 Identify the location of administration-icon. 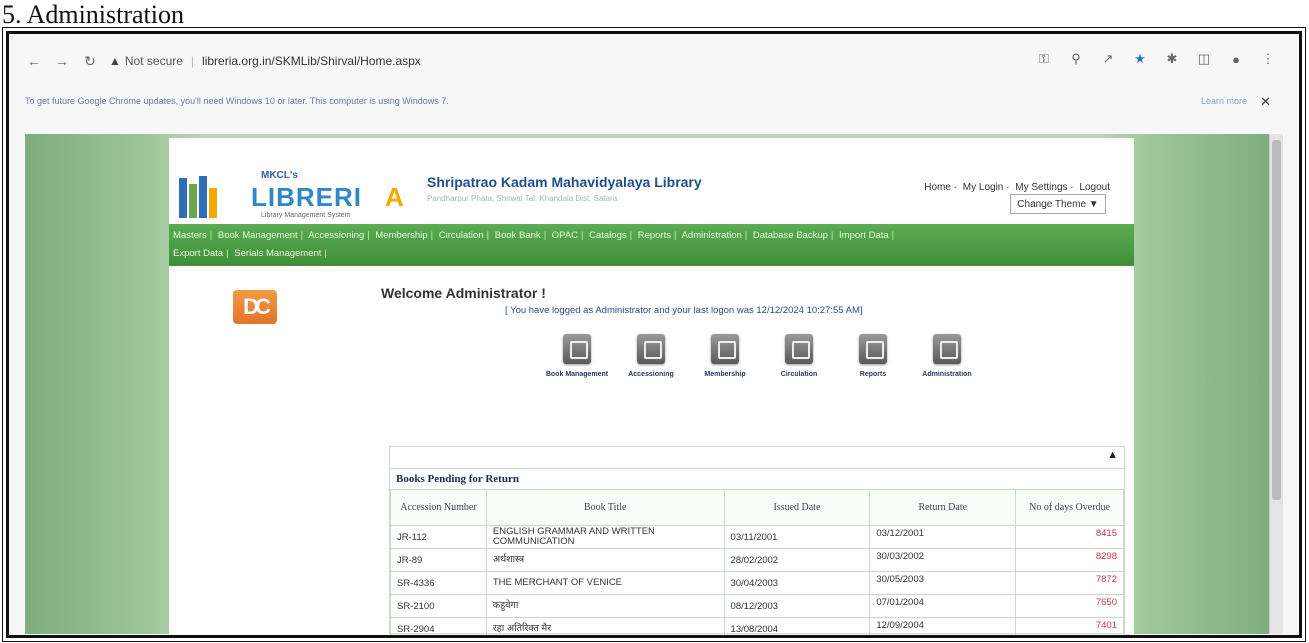
(947, 349).